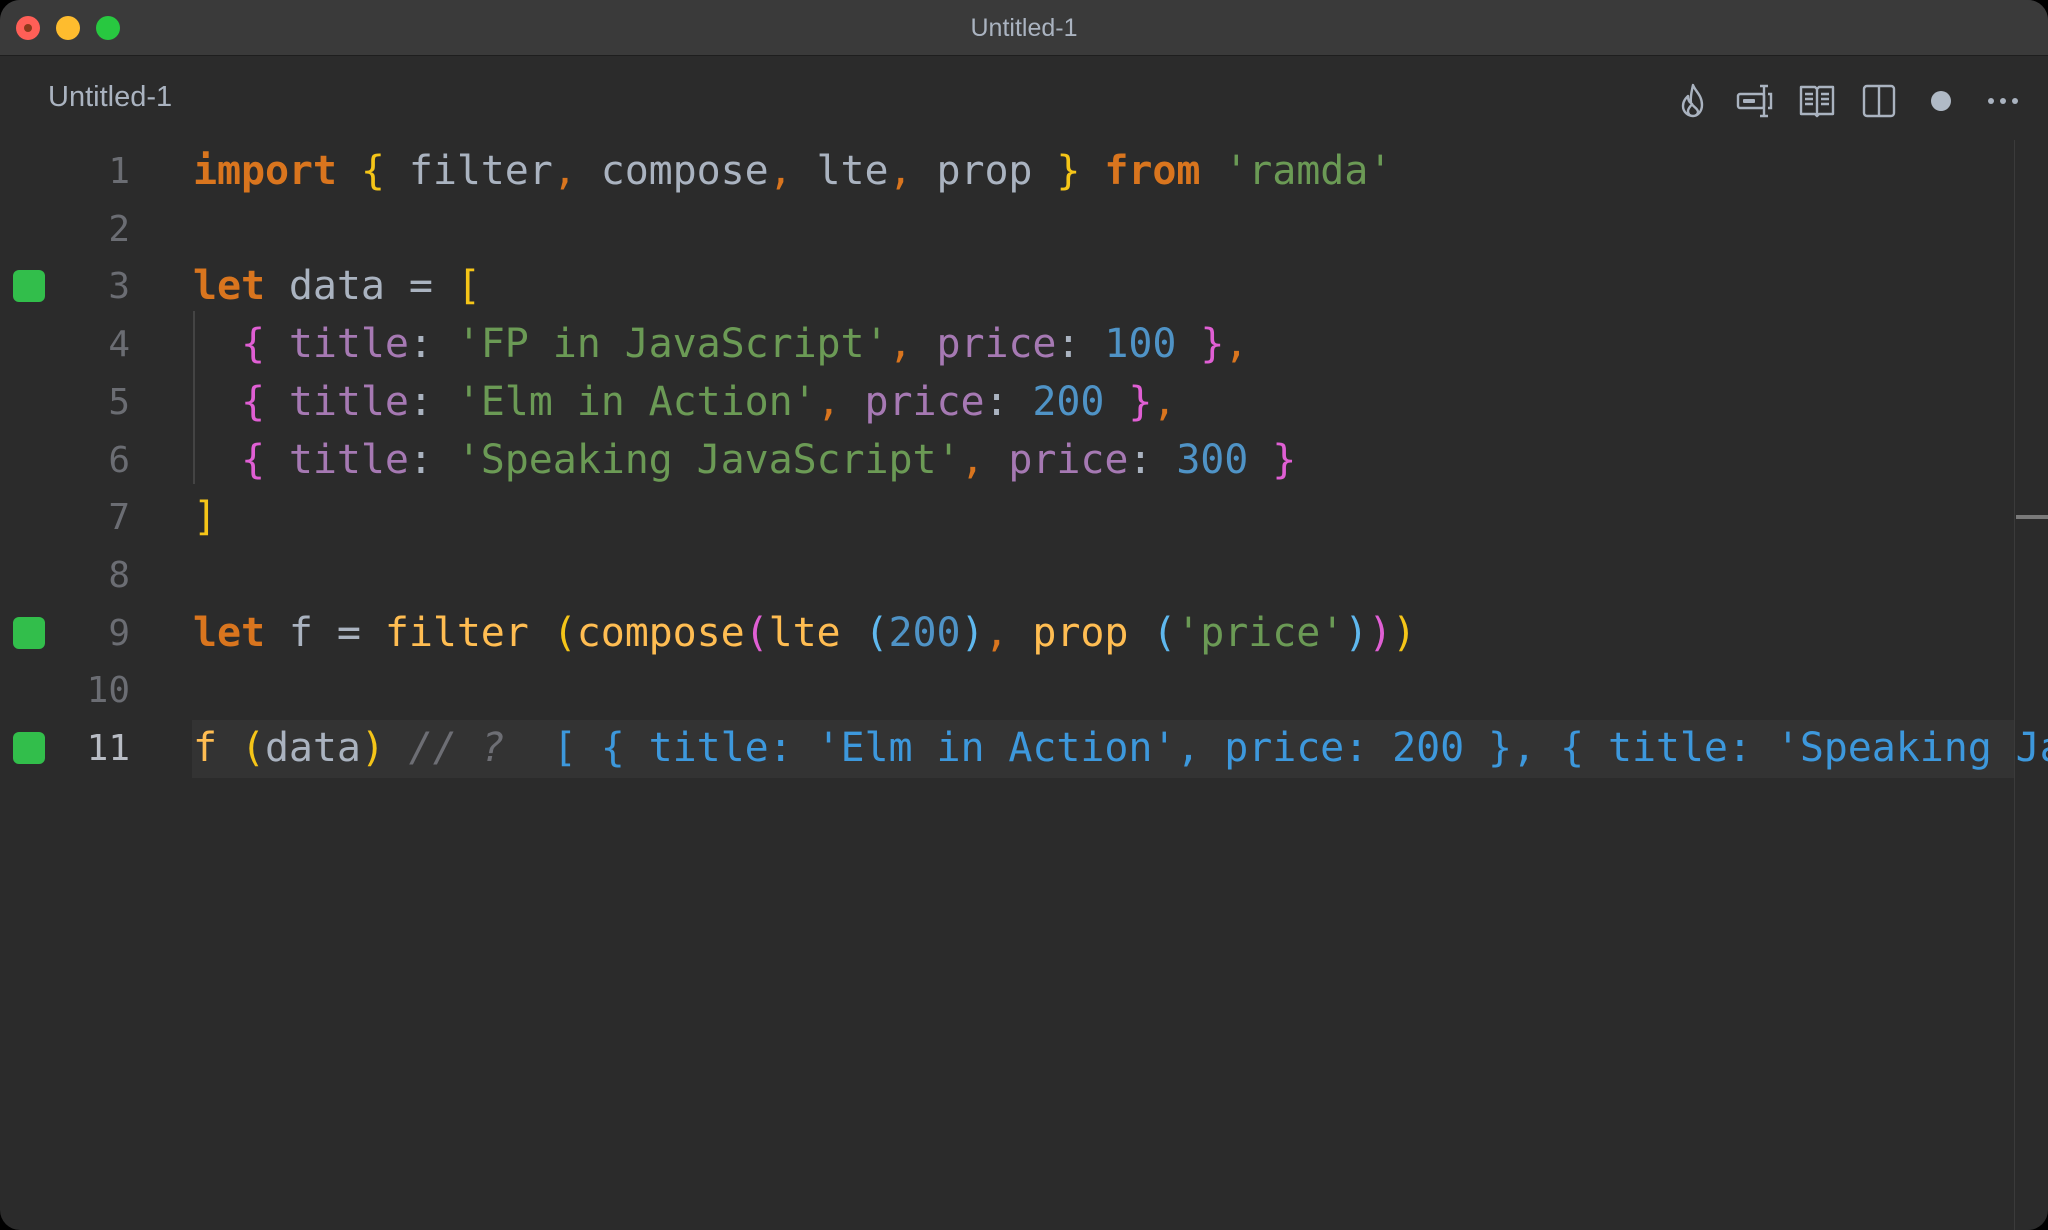  I want to click on split-editor-button, so click(1879, 101).